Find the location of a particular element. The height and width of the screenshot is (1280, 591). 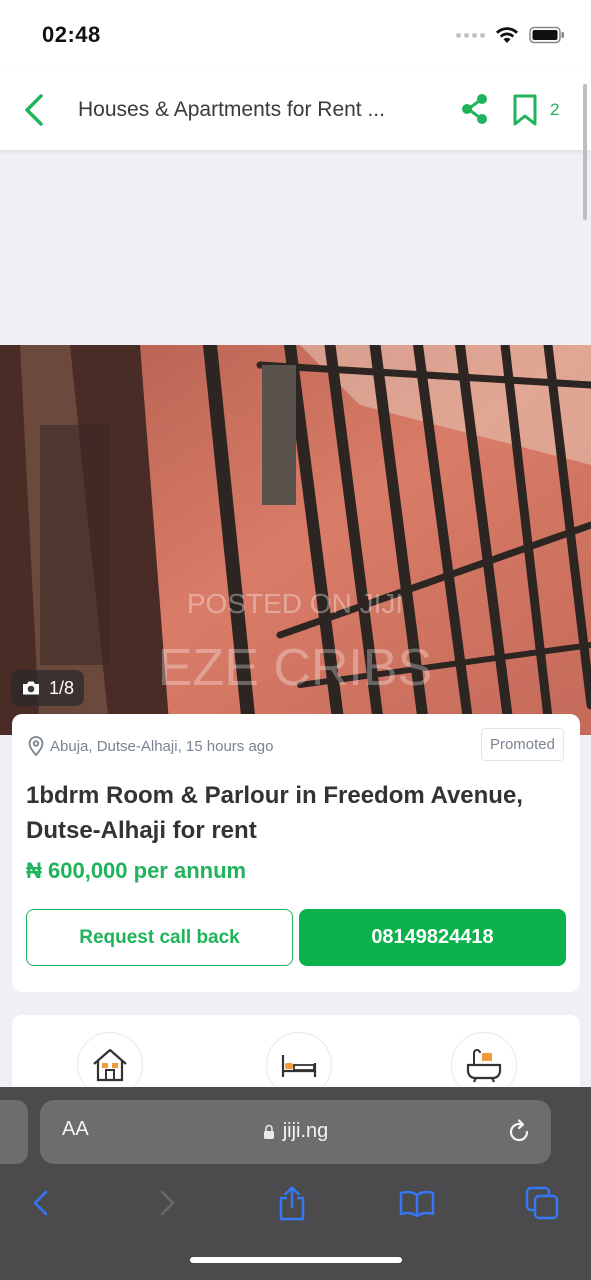

camera-icon is located at coordinates (31, 688).